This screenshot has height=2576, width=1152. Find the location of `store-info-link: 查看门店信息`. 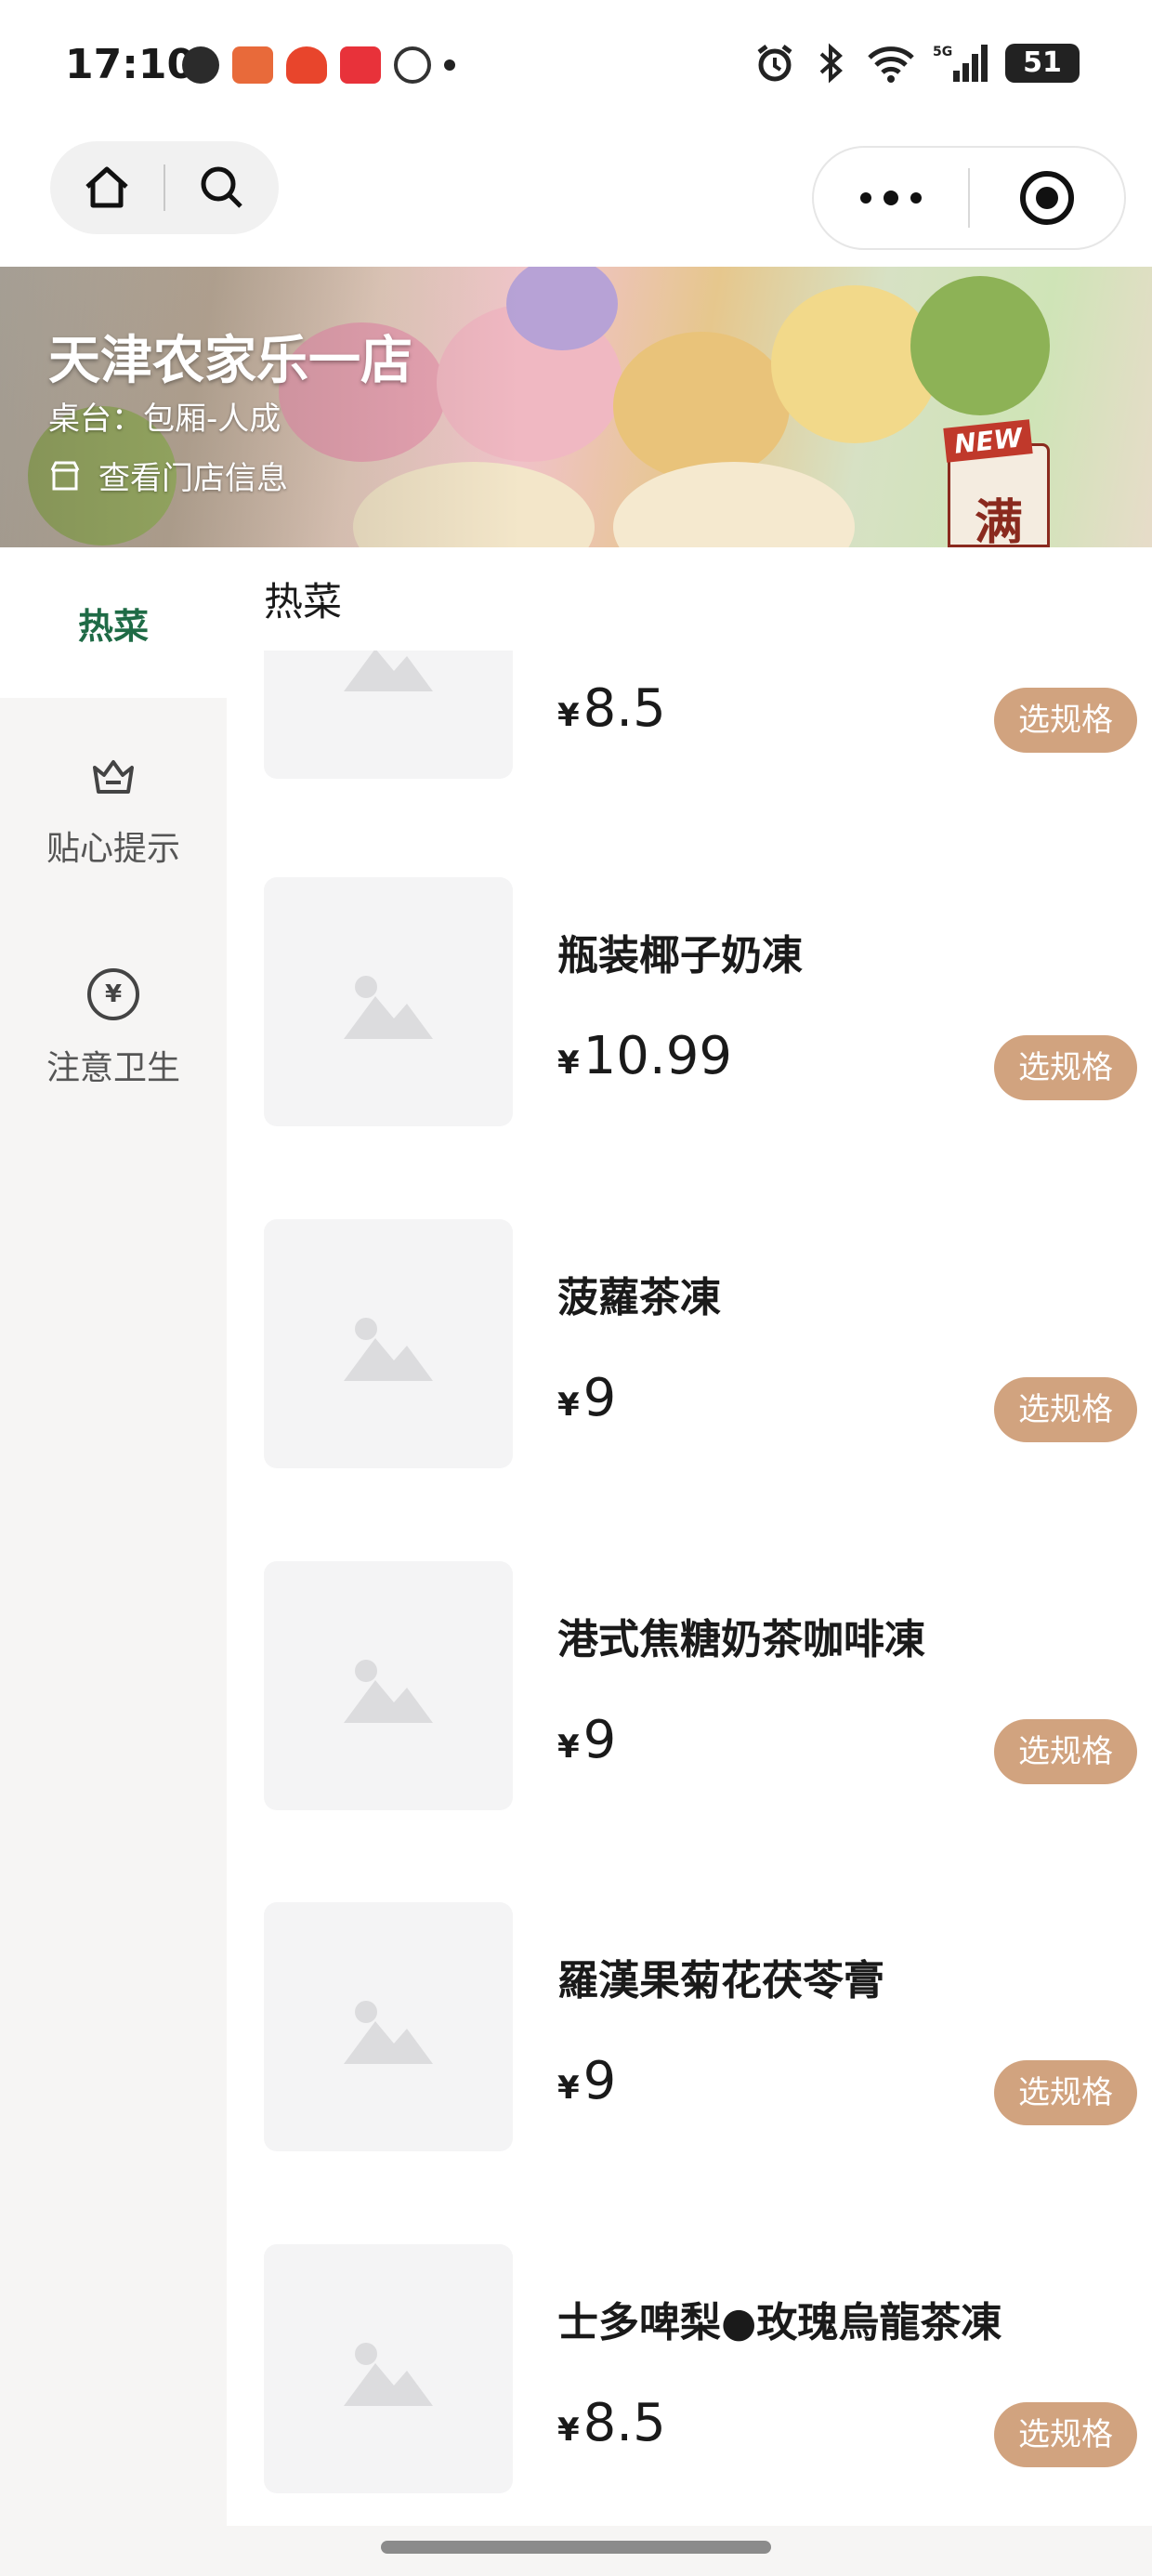

store-info-link: 查看门店信息 is located at coordinates (168, 475).